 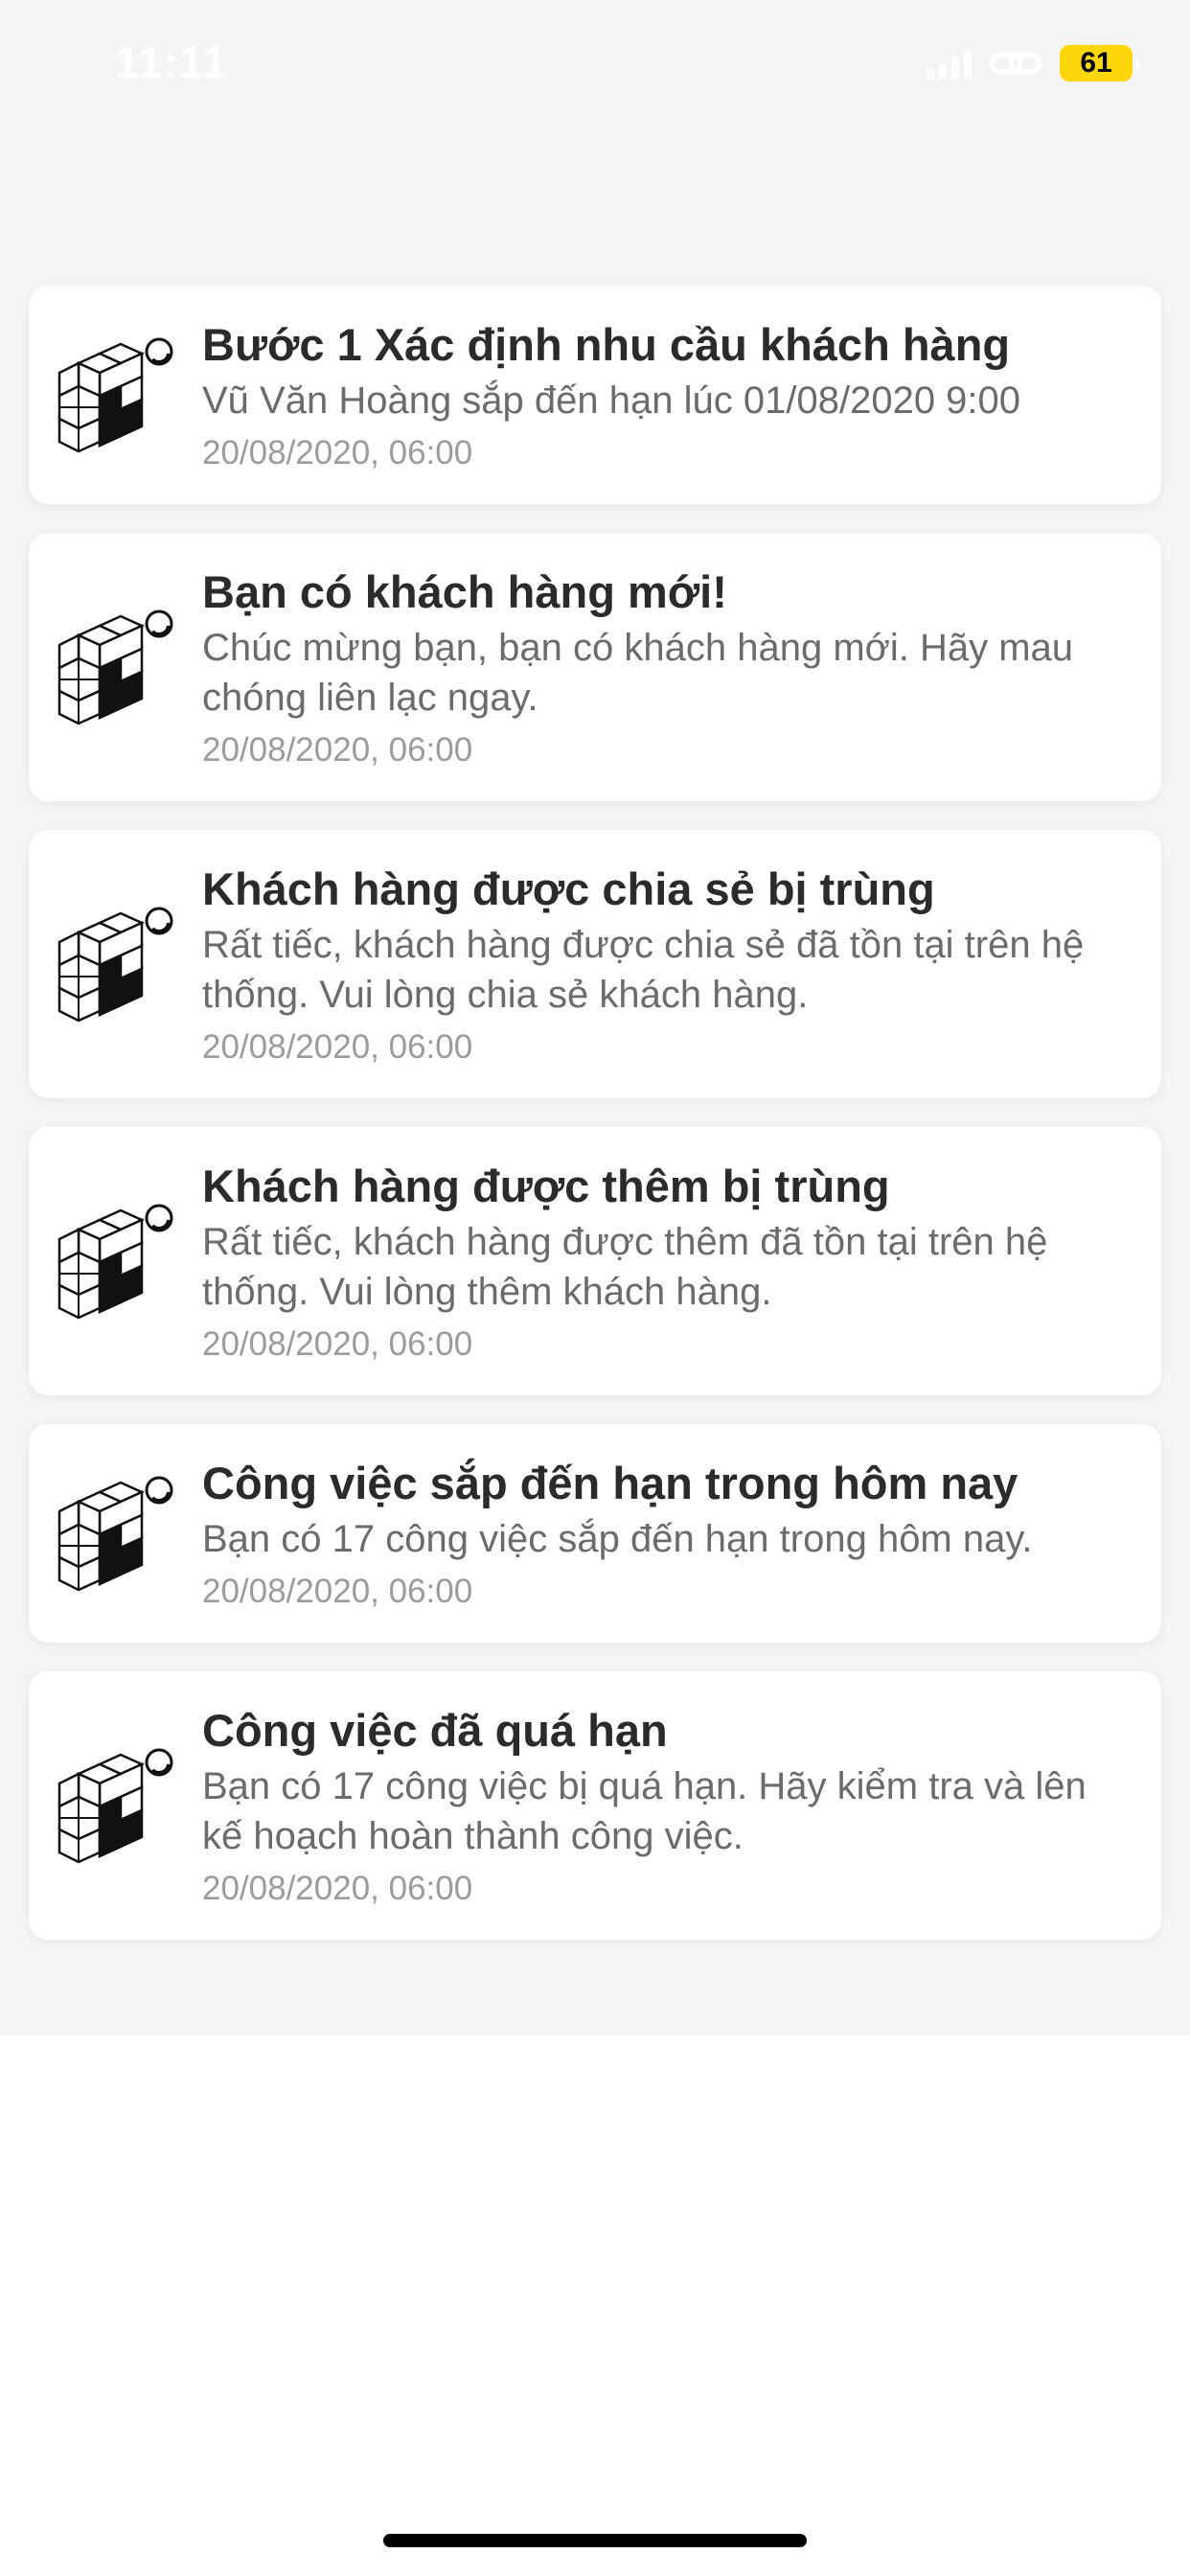 What do you see at coordinates (595, 67) in the screenshot?
I see `status-bar: 11:11 61` at bounding box center [595, 67].